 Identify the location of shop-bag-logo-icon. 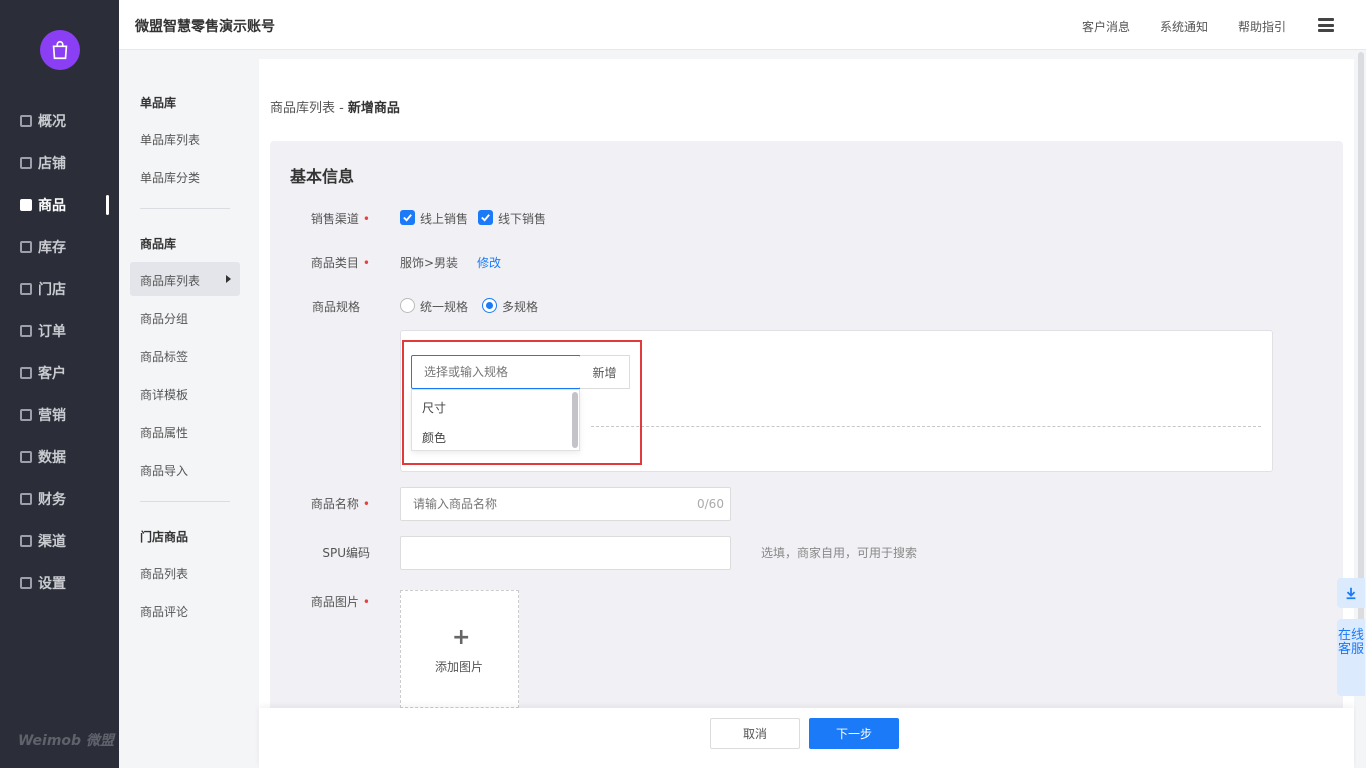
(60, 50).